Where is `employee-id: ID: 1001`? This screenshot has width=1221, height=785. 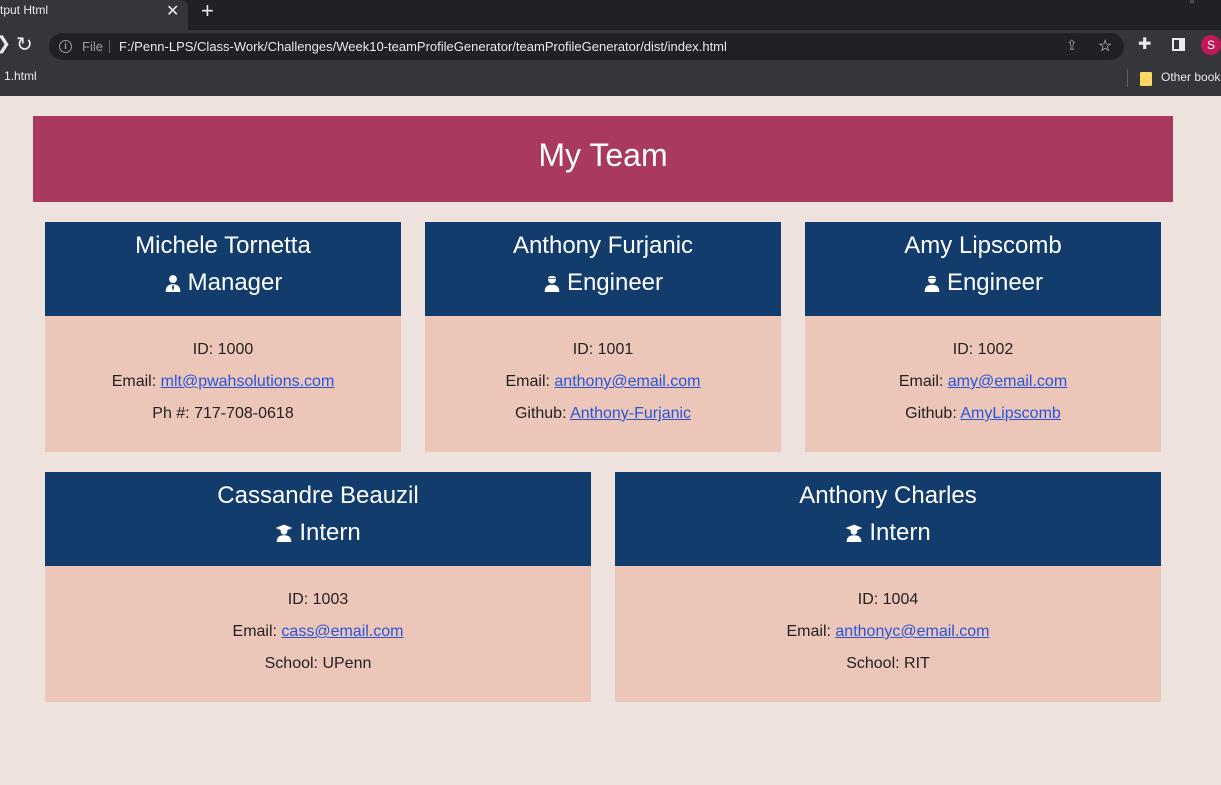
employee-id: ID: 1001 is located at coordinates (603, 349).